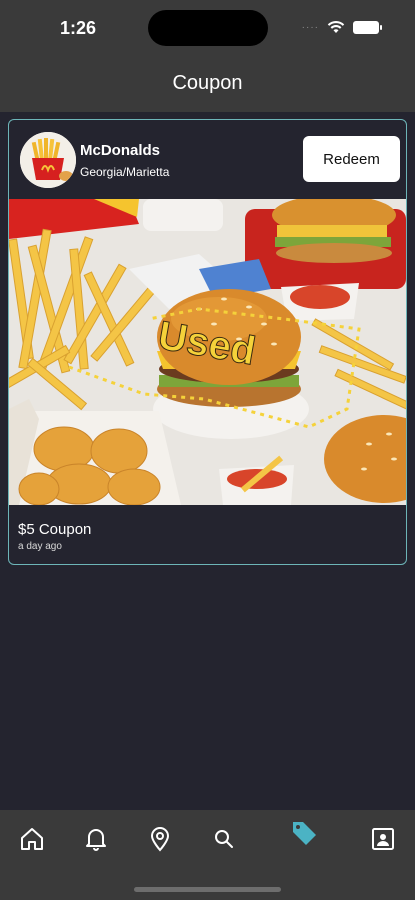 This screenshot has width=415, height=900. I want to click on merchant-name: McDonalds, so click(120, 150).